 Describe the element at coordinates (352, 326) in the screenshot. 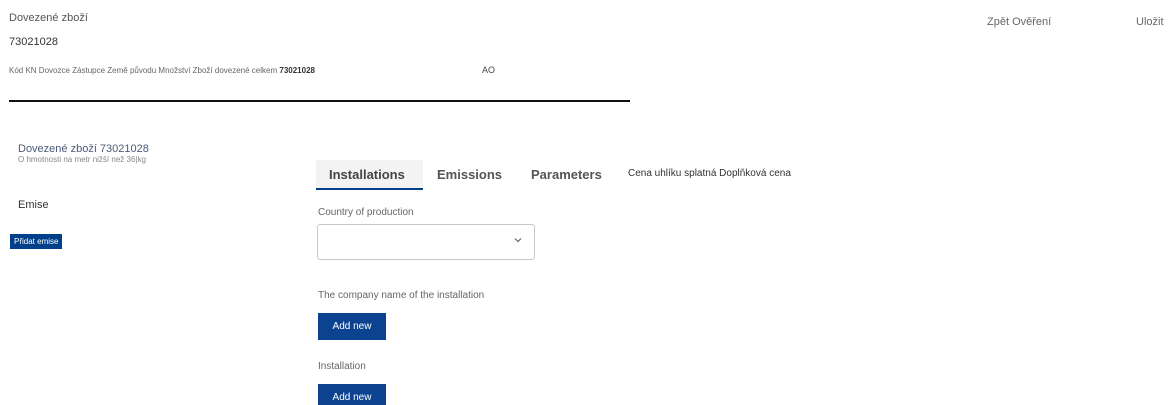

I see `add-company-button: Add new` at that location.